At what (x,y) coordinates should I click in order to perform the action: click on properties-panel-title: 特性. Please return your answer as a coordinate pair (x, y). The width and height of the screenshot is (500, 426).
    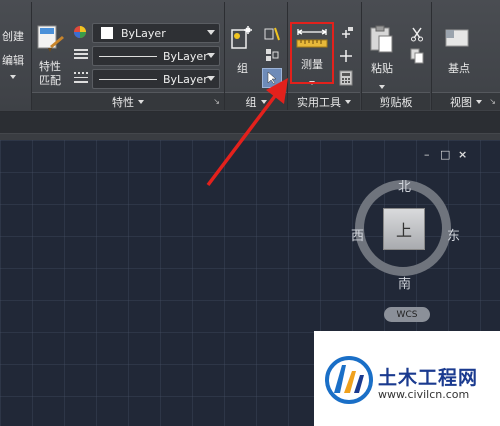
    Looking at the image, I should click on (123, 102).